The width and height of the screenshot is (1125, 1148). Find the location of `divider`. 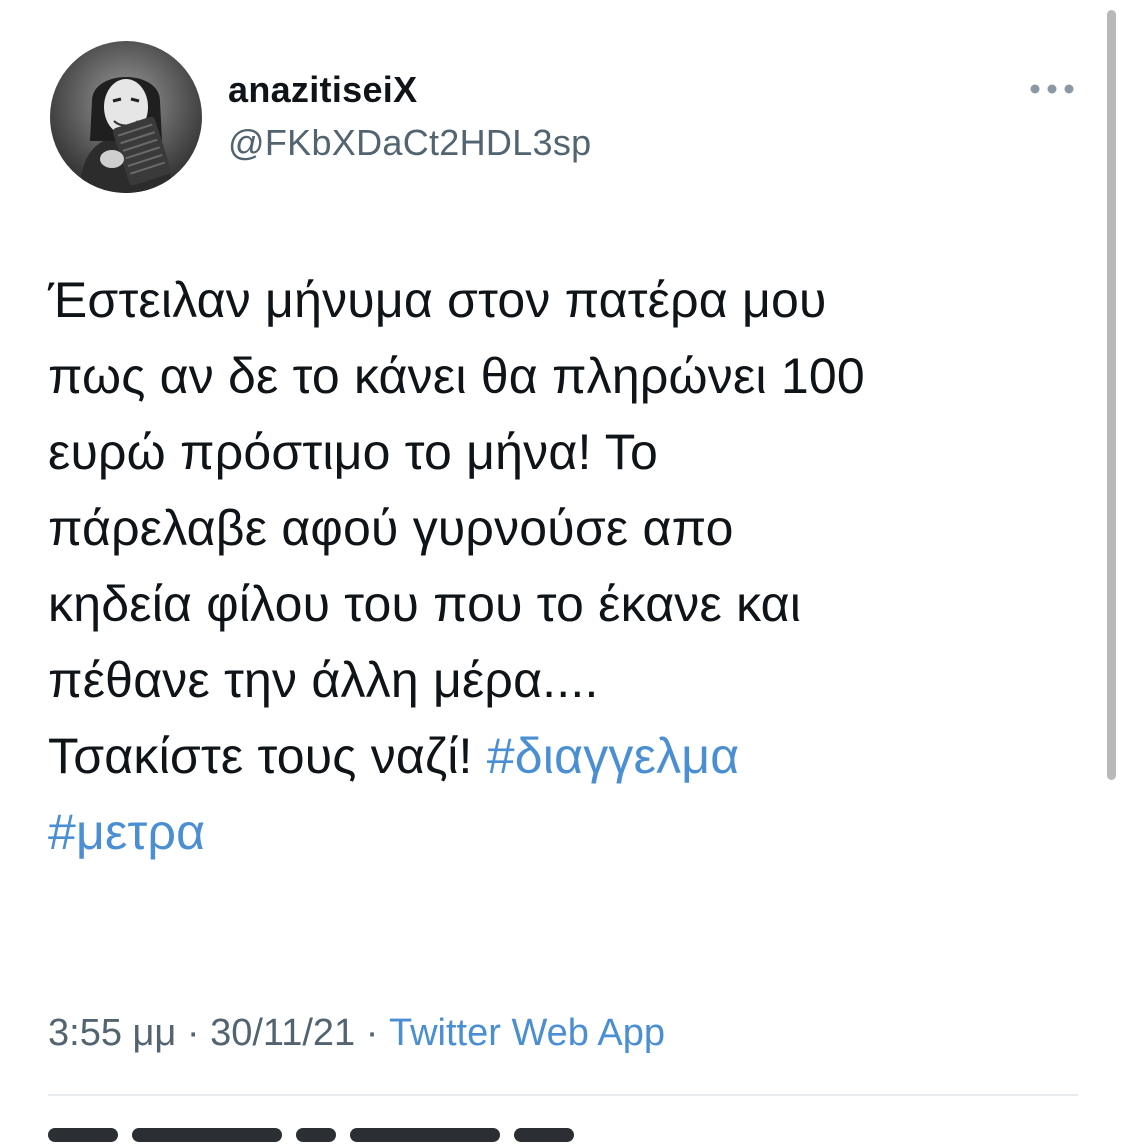

divider is located at coordinates (563, 1095).